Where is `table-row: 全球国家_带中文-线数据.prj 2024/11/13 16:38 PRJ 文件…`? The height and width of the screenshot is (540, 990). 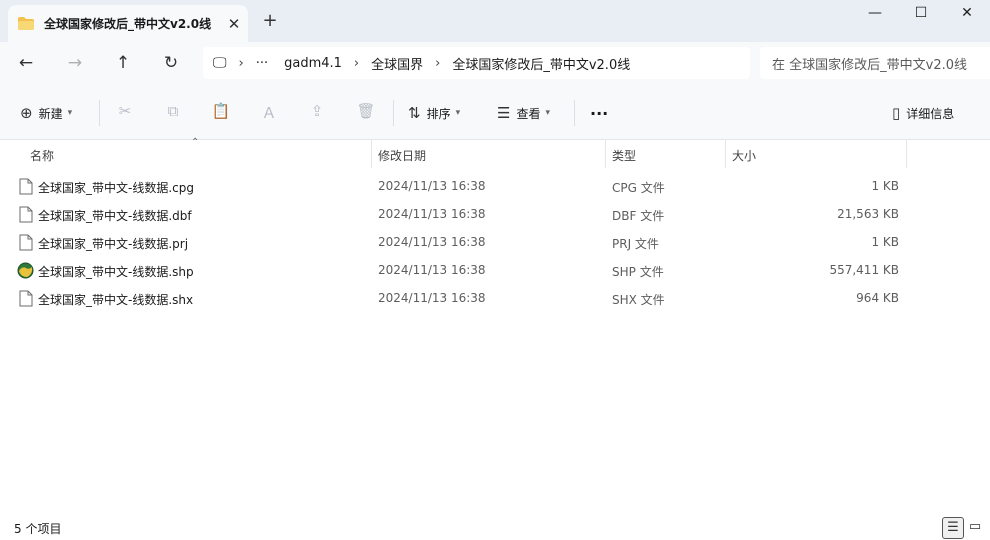
table-row: 全球国家_带中文-线数据.prj 2024/11/13 16:38 PRJ 文件… is located at coordinates (495, 242).